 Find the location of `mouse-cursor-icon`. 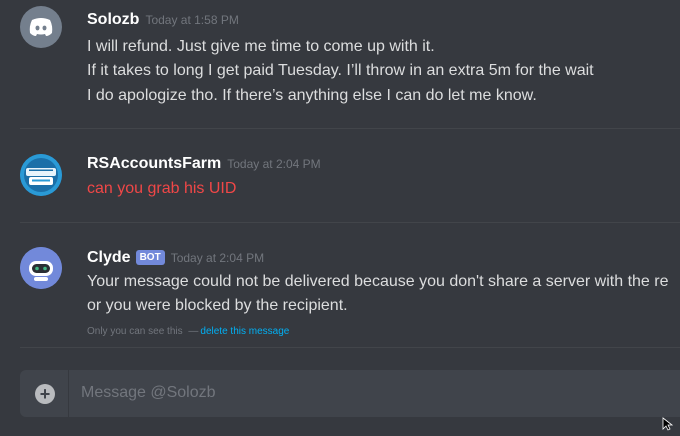

mouse-cursor-icon is located at coordinates (668, 426).